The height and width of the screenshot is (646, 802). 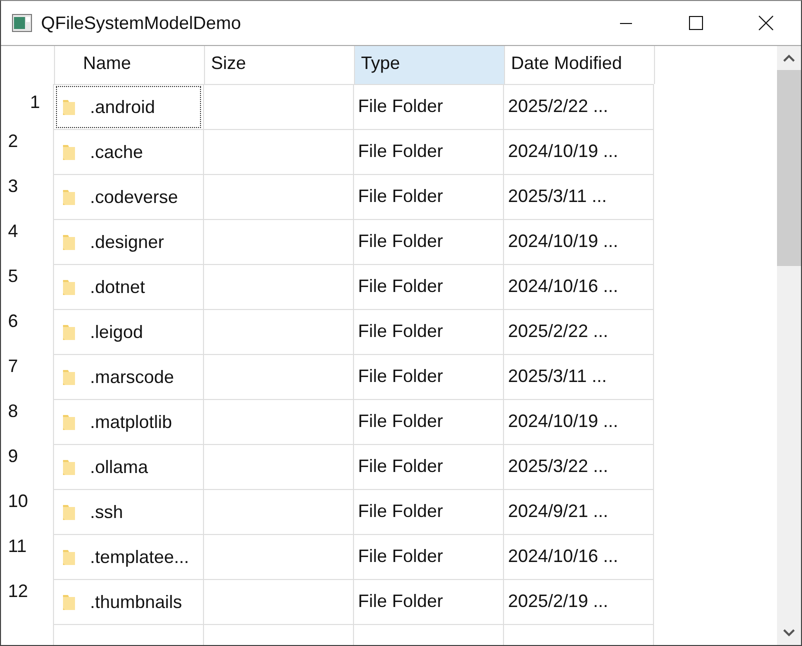 What do you see at coordinates (27, 376) in the screenshot?
I see `row-number: 7` at bounding box center [27, 376].